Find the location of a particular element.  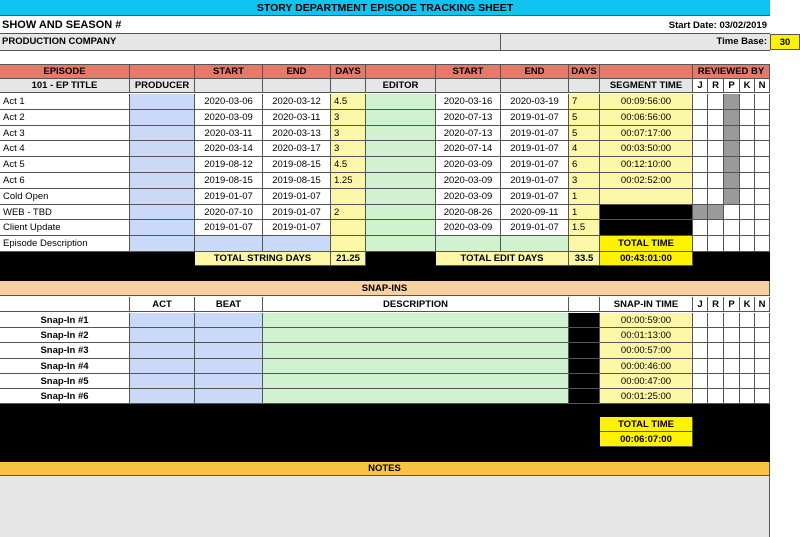

edit-end: 2020-03-19 is located at coordinates (535, 102).